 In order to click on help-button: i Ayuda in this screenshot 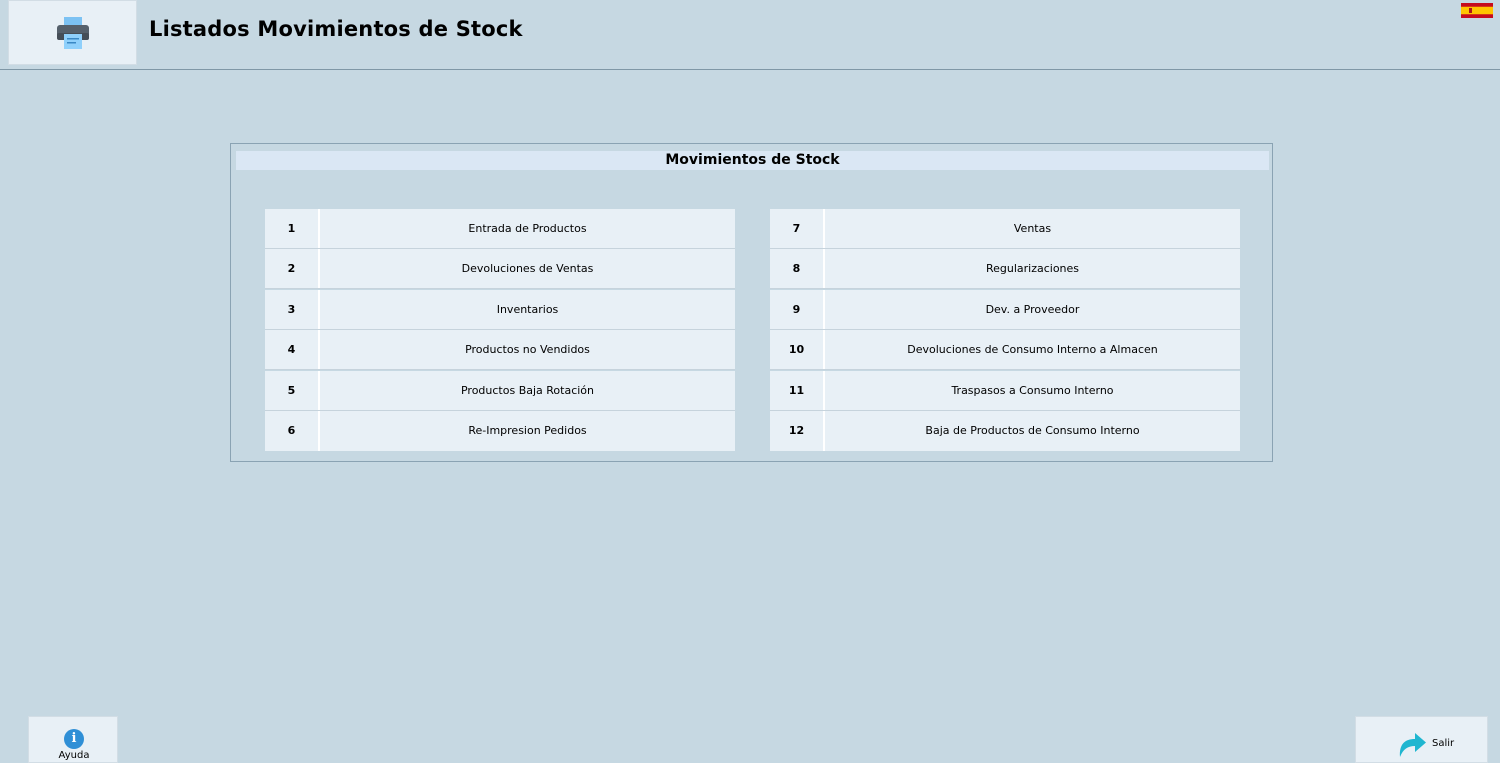, I will do `click(73, 739)`.